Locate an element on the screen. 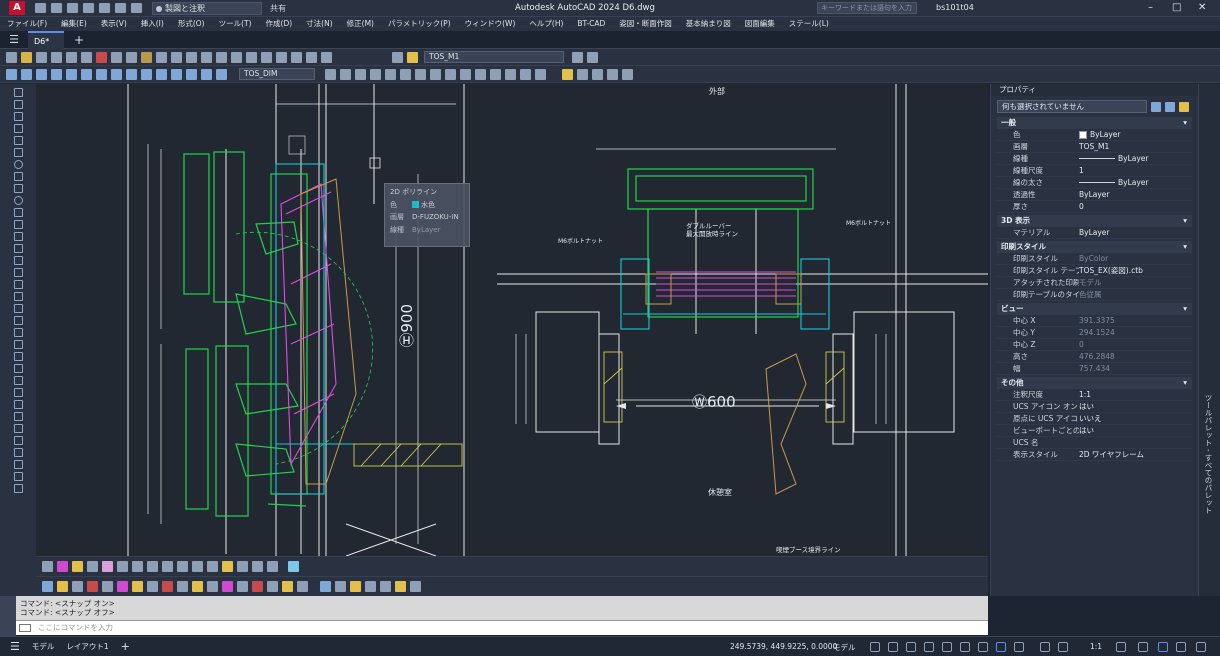  custom-tool-4-icon is located at coordinates (92, 586).